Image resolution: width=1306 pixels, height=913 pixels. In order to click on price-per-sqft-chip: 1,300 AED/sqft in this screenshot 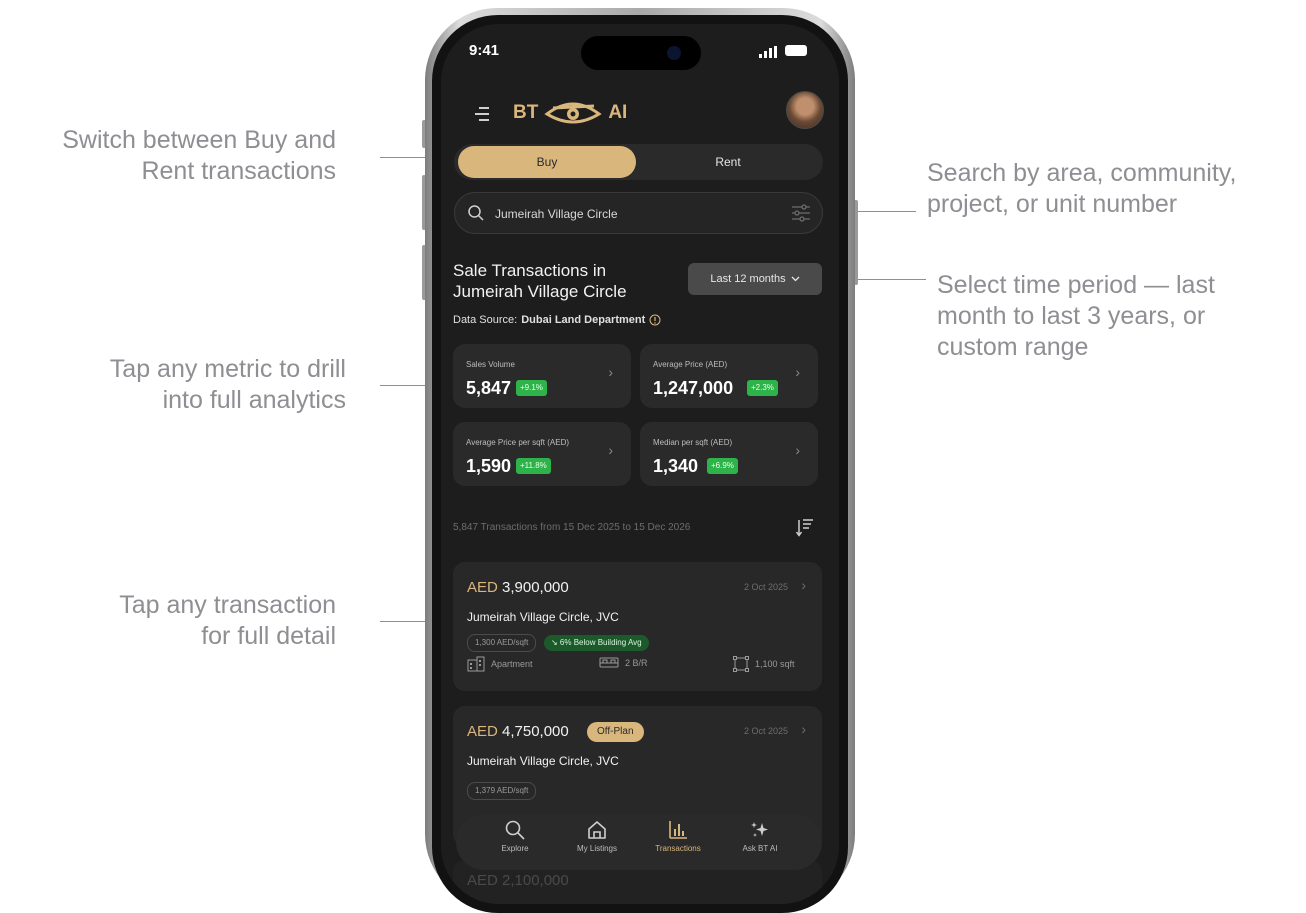, I will do `click(502, 643)`.